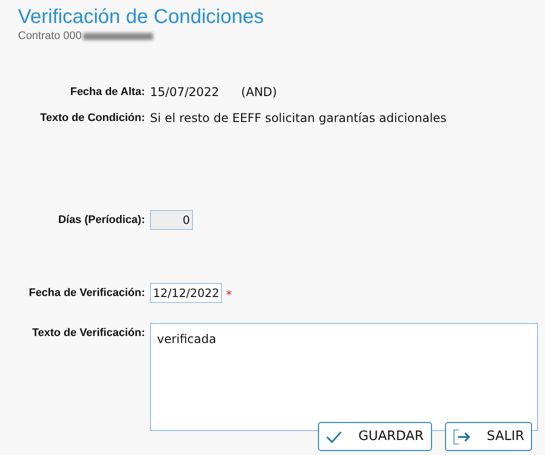  Describe the element at coordinates (50, 36) in the screenshot. I see `contract-number: Contrato 000` at that location.